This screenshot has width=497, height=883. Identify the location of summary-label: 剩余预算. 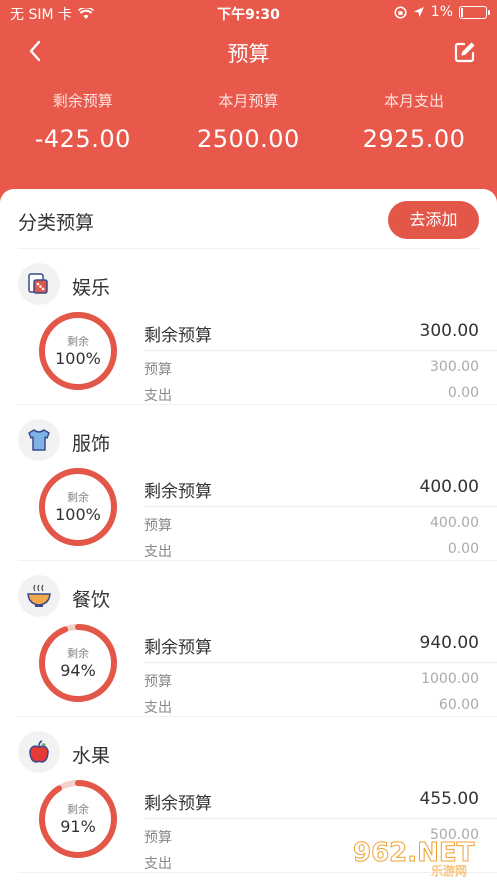
(82, 101).